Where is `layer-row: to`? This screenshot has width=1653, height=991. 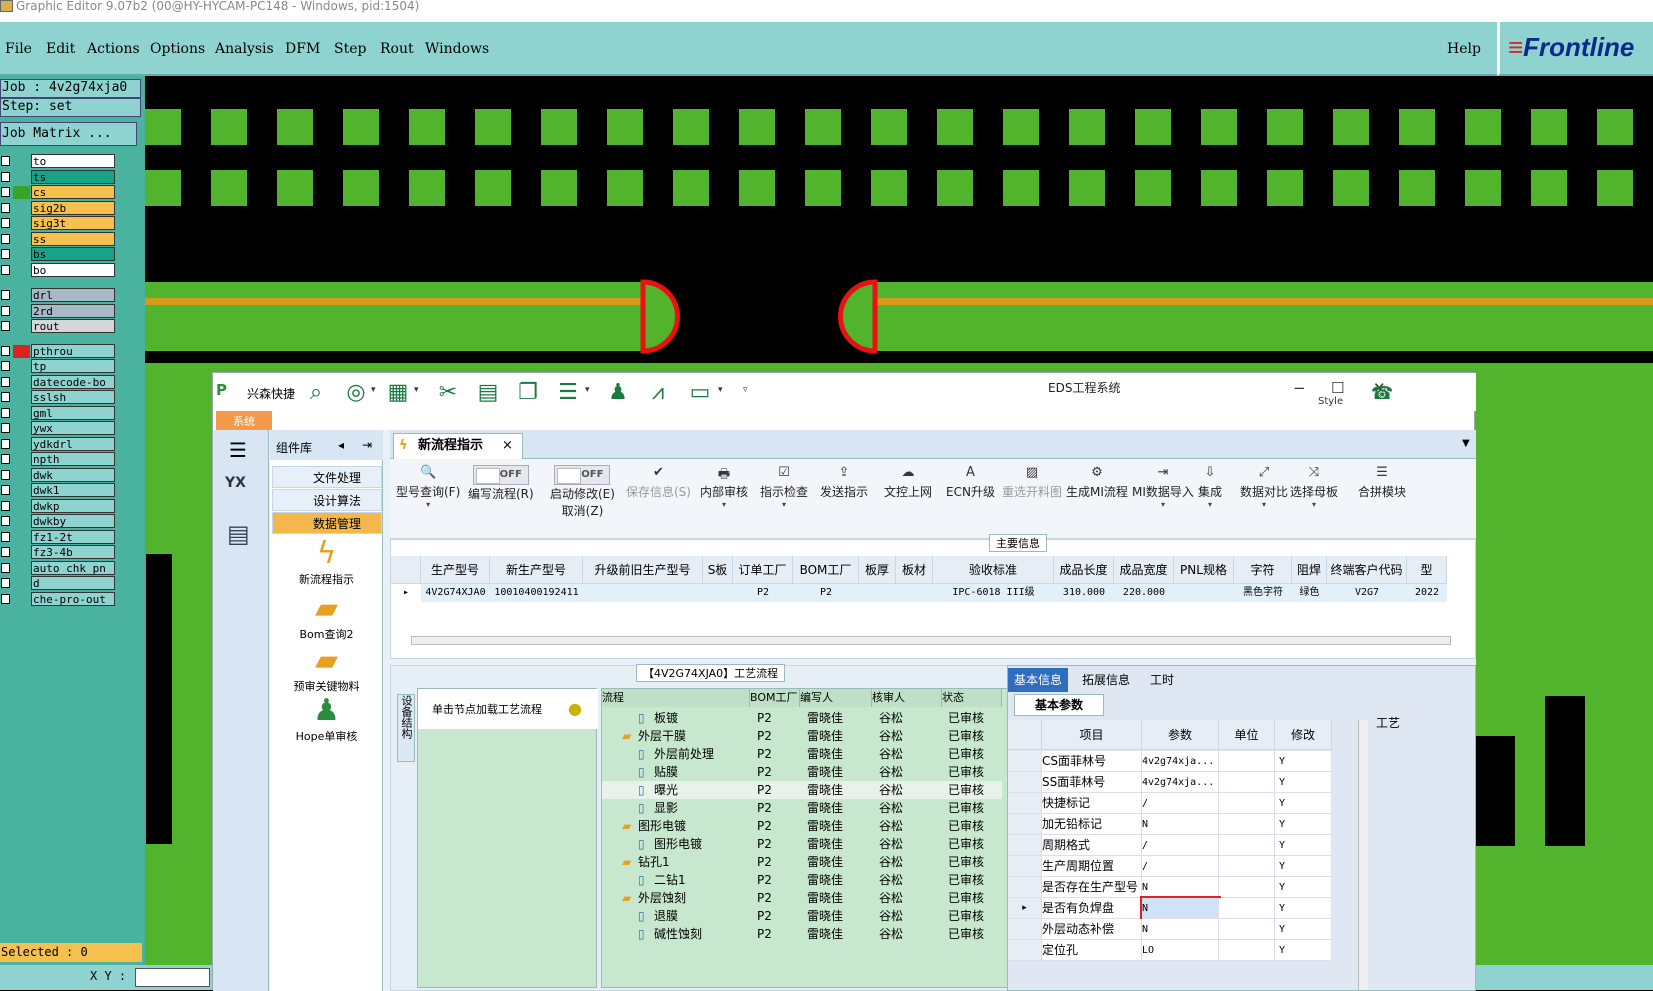
layer-row: to is located at coordinates (57, 161).